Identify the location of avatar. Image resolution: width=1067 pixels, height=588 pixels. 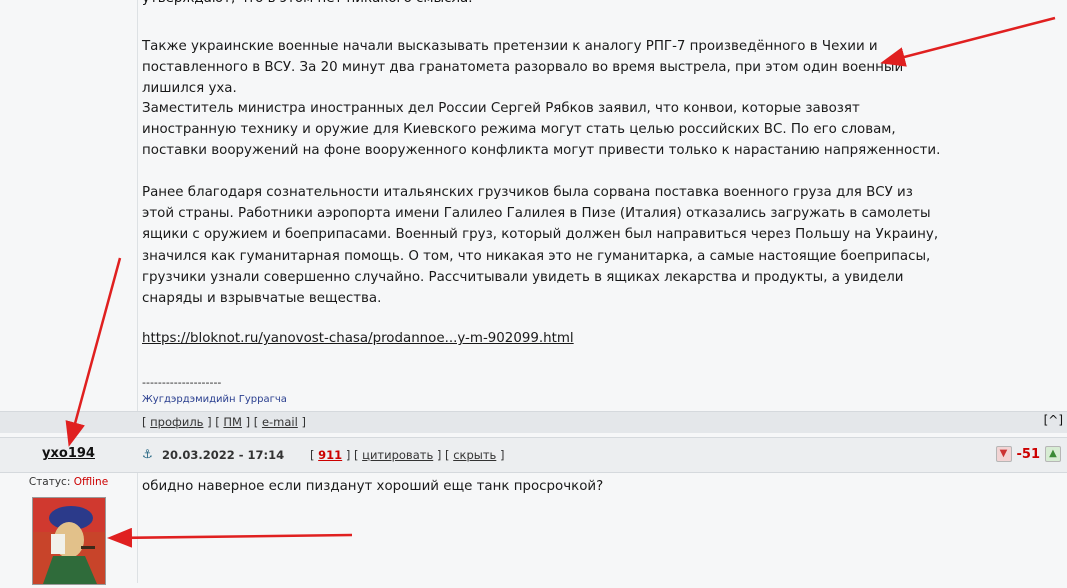
(69, 541).